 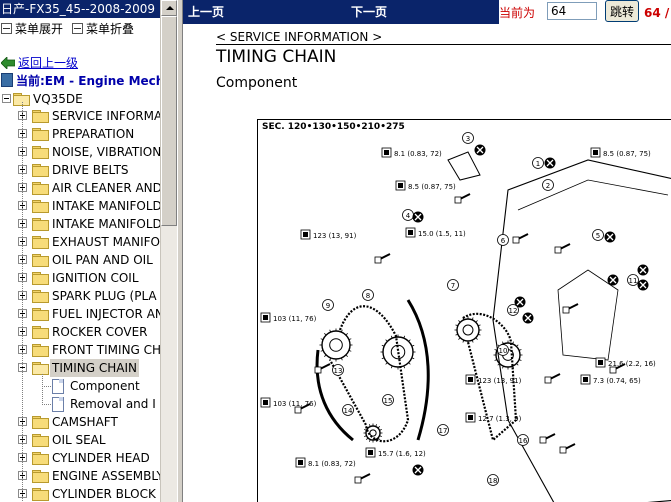 I want to click on goto-button: 跳转, so click(x=622, y=11).